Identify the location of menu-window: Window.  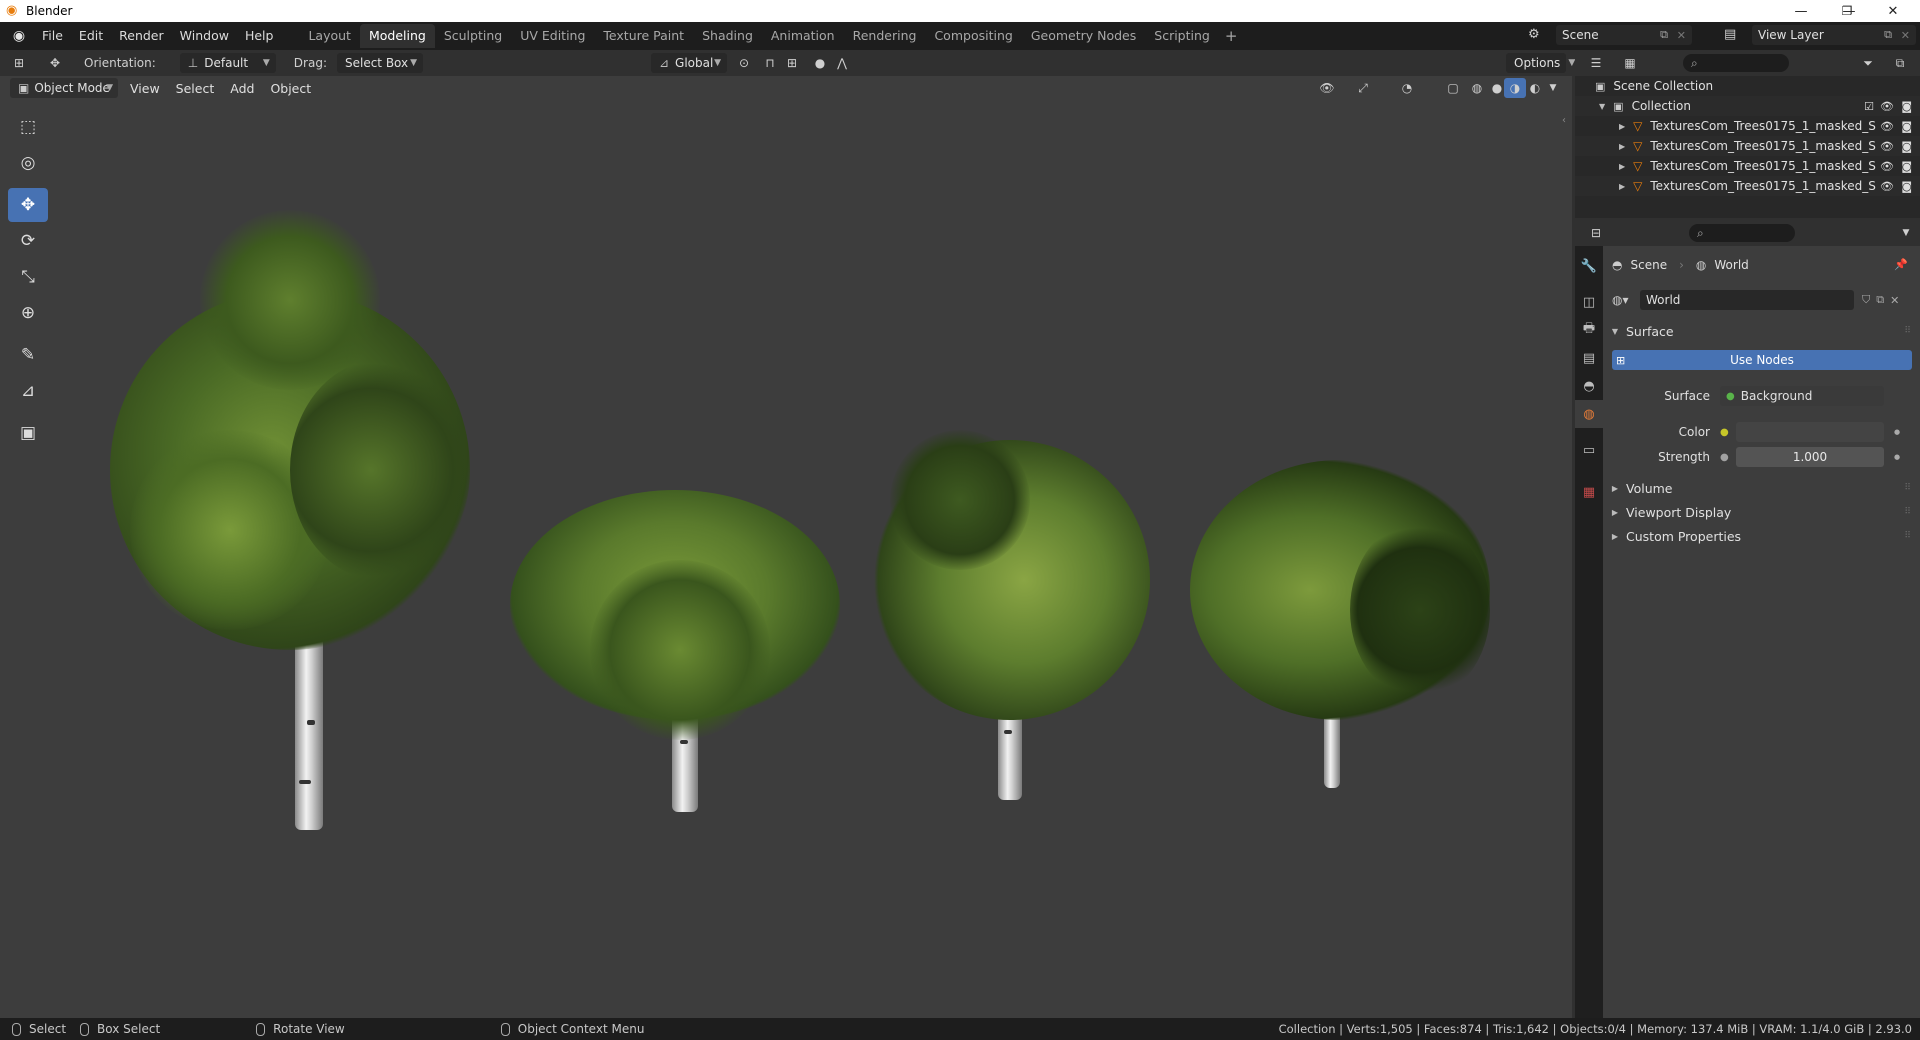
(204, 36).